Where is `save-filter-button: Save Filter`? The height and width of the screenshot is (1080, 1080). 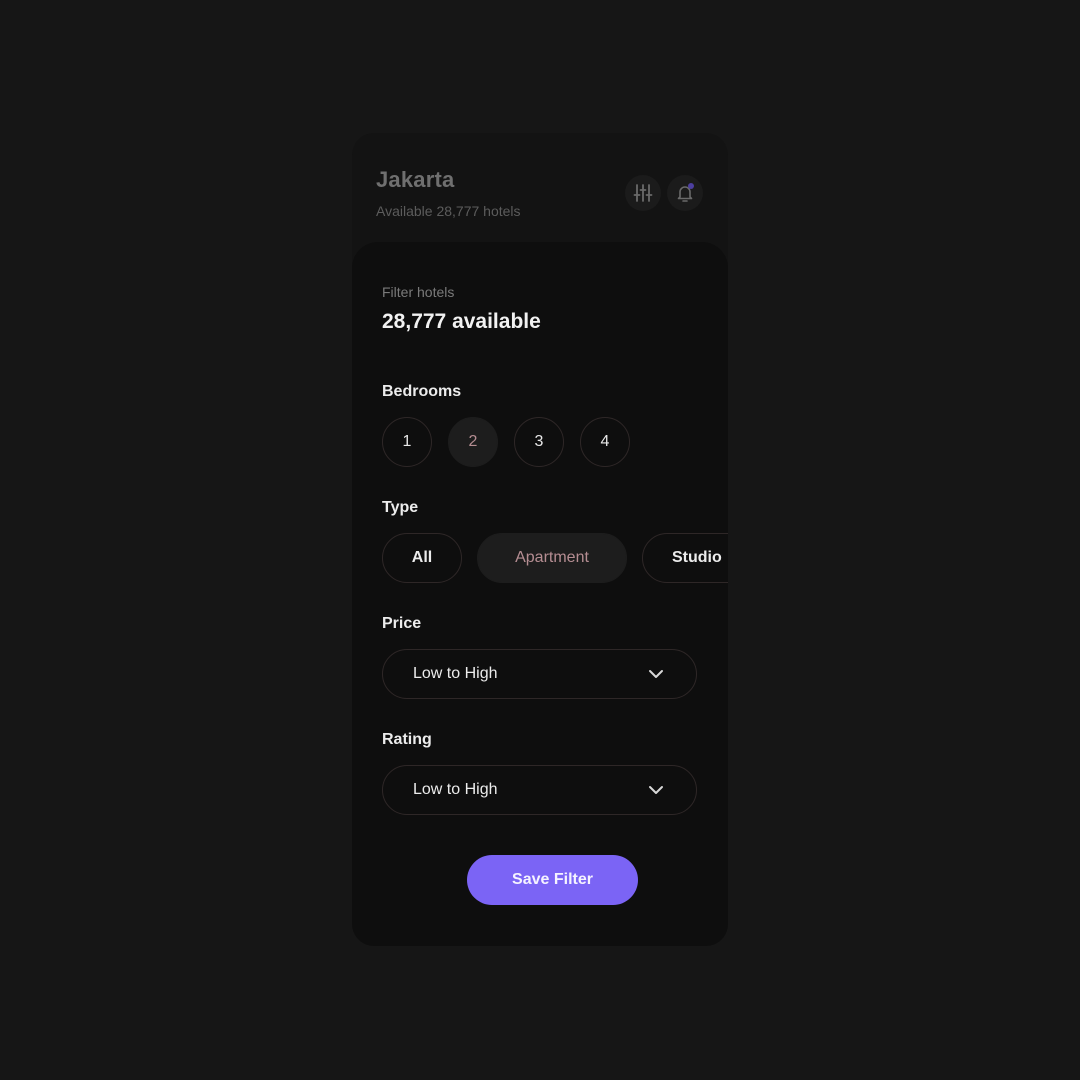
save-filter-button: Save Filter is located at coordinates (552, 880).